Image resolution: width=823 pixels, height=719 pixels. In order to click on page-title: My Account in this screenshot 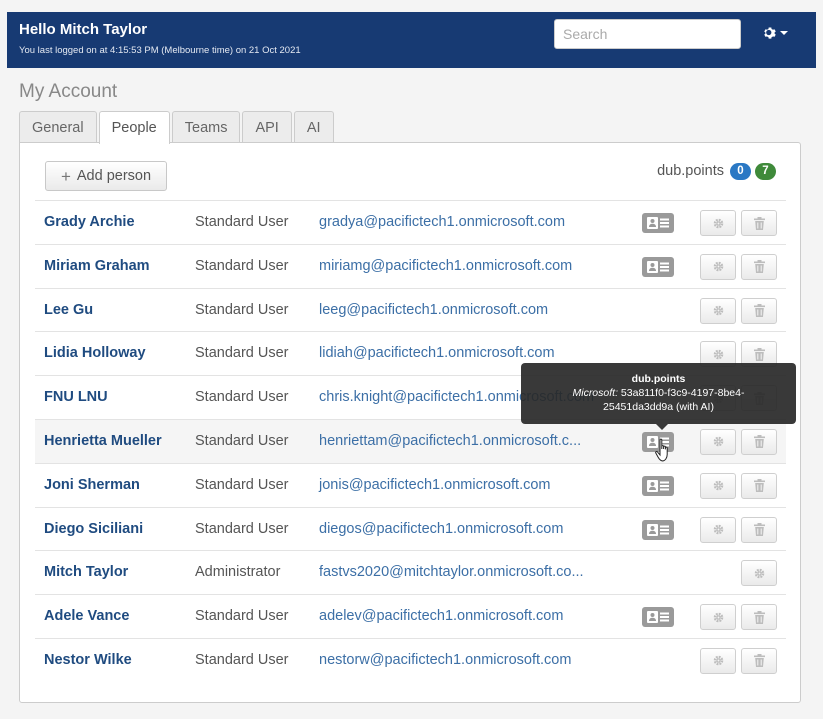, I will do `click(68, 91)`.